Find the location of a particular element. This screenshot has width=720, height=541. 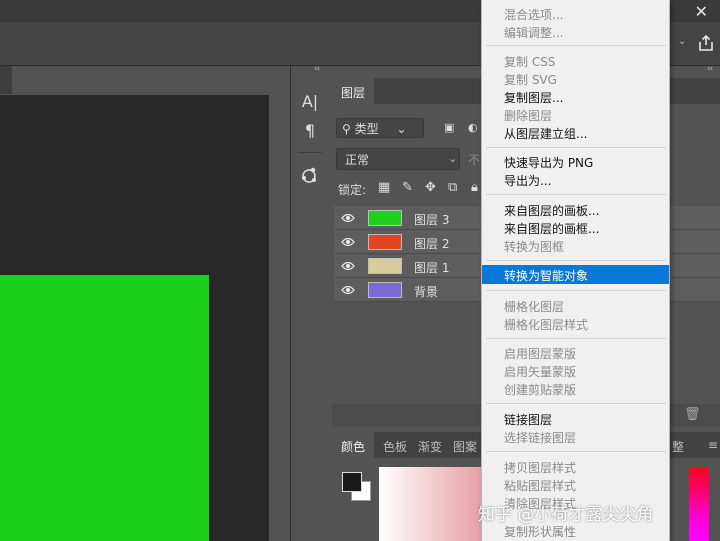

tab-patterns: 图案 is located at coordinates (465, 446).